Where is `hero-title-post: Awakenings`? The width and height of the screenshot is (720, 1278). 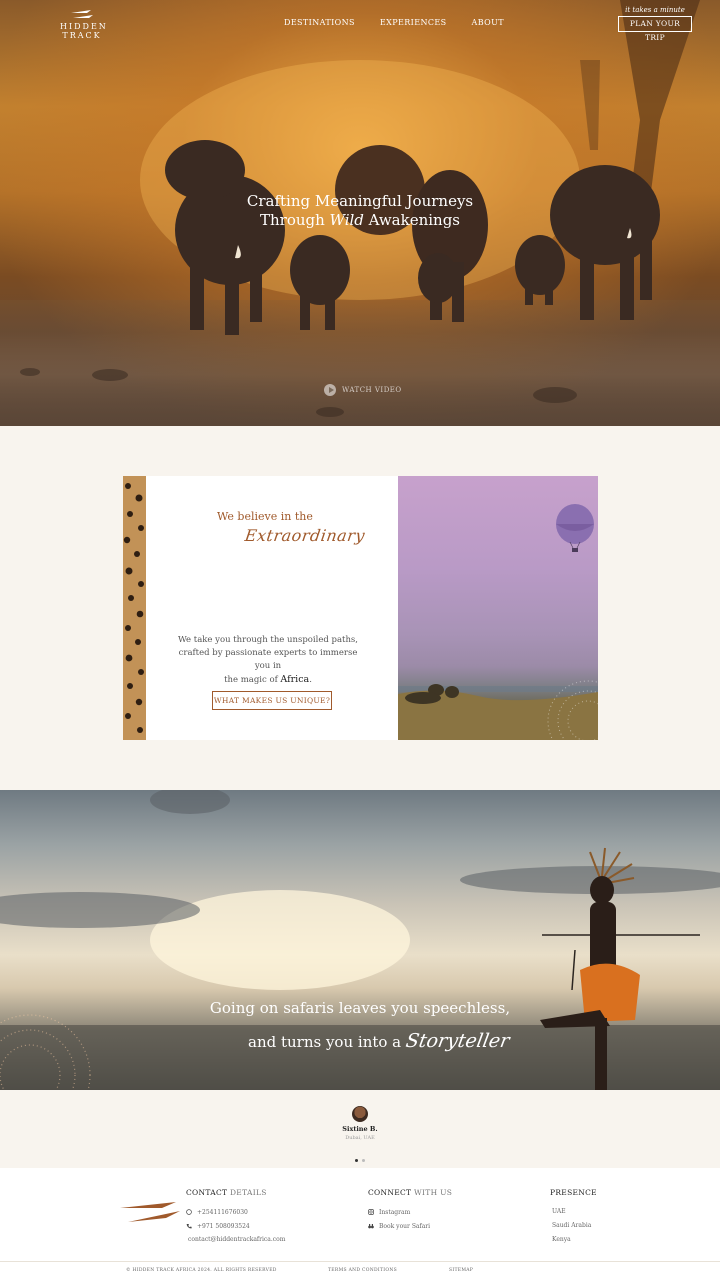
hero-title-post: Awakenings is located at coordinates (411, 220).